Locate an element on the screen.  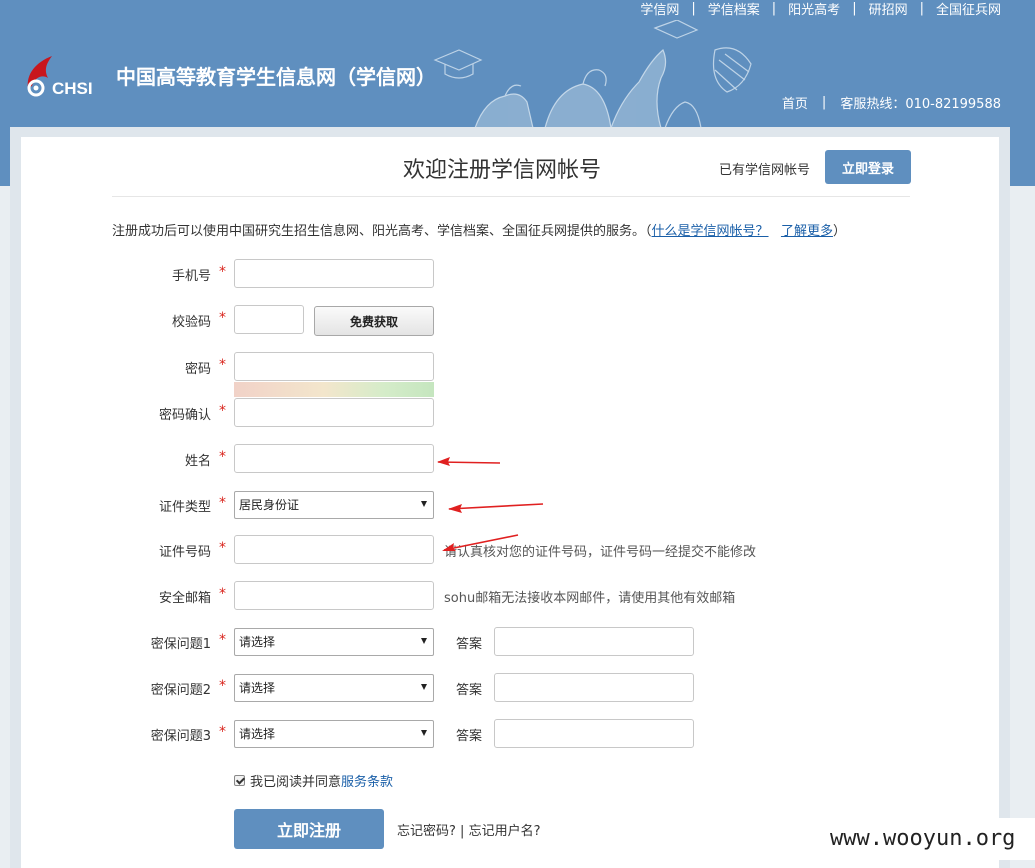
answer2-label: 答案 is located at coordinates (469, 690).